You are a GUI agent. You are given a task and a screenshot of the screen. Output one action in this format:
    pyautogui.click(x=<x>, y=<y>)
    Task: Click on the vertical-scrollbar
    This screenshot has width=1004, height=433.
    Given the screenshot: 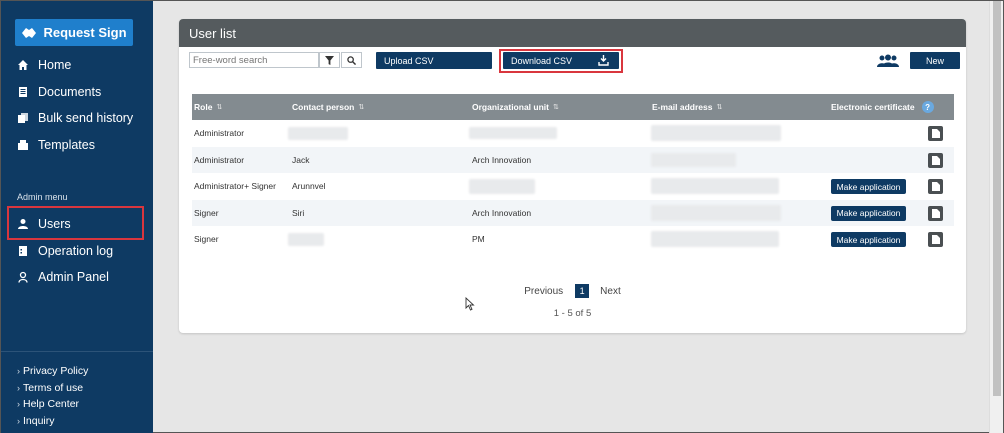 What is the action you would take?
    pyautogui.click(x=996, y=217)
    